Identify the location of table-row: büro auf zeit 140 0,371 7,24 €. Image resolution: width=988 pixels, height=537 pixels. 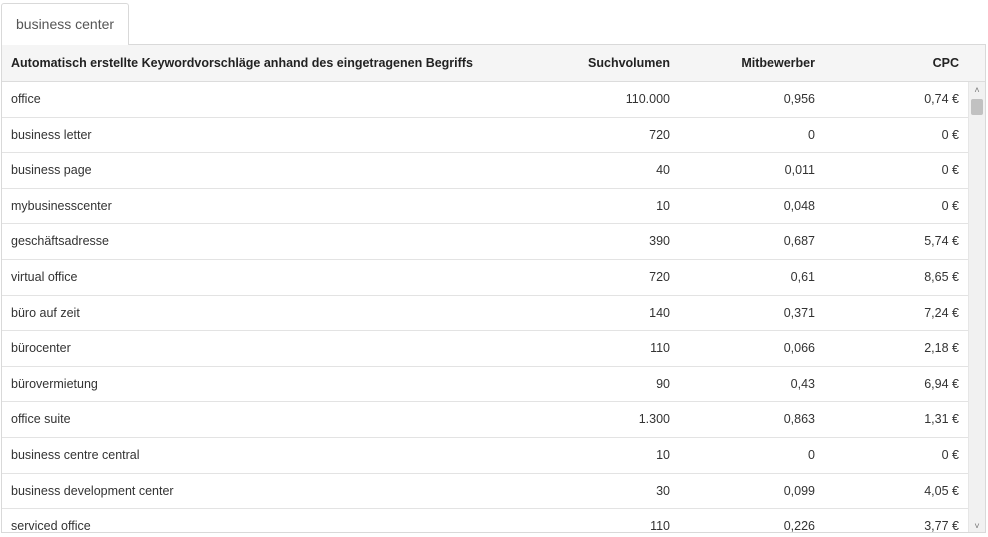
(485, 314).